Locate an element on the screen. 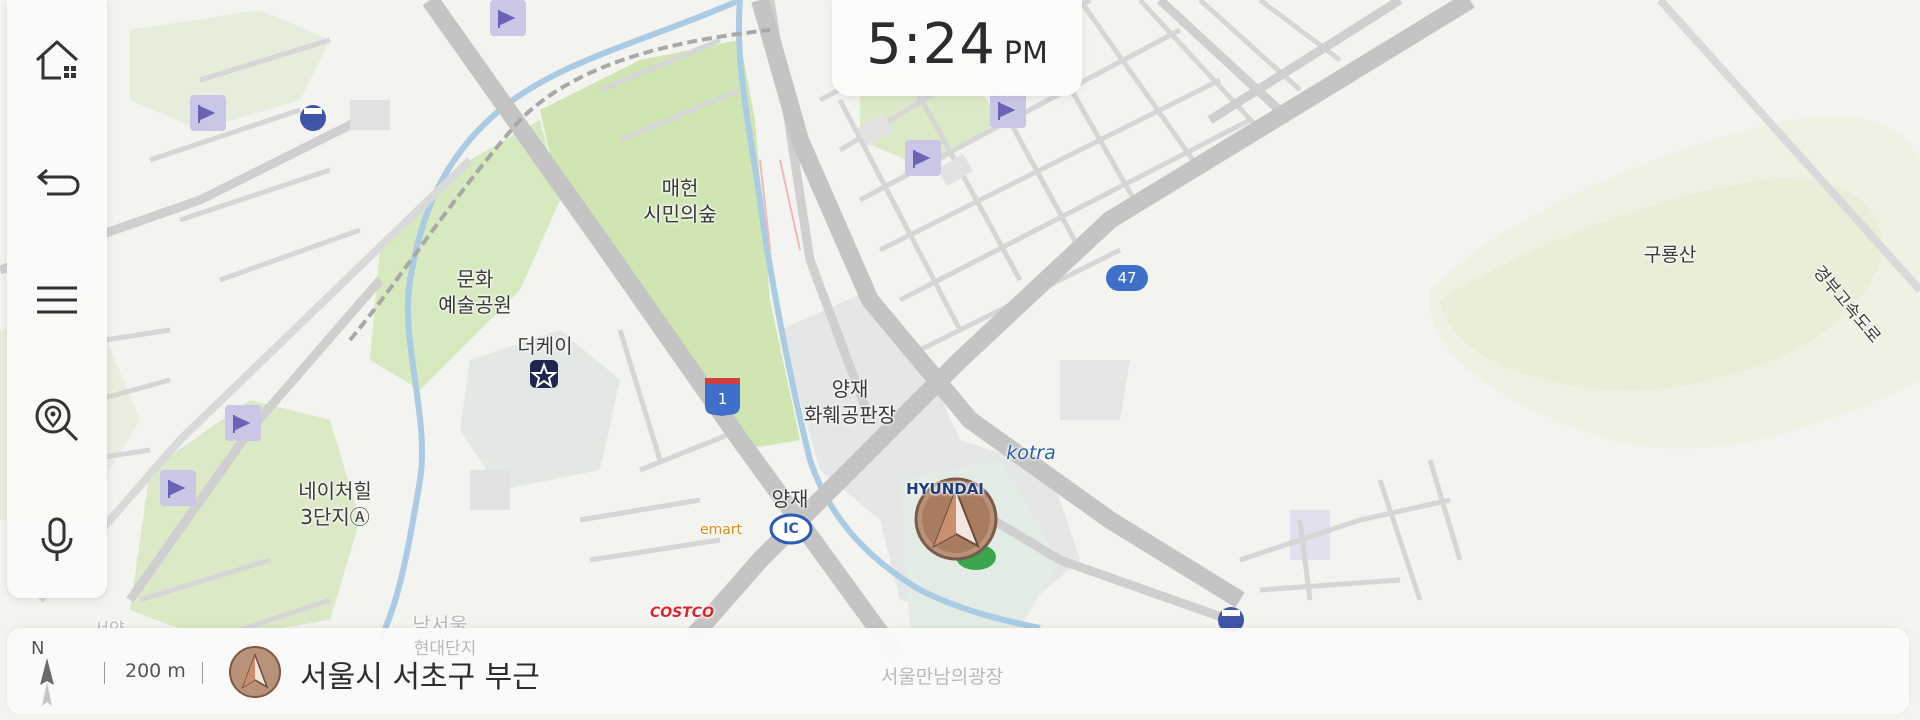 The width and height of the screenshot is (1920, 720). clock-ampm: PM is located at coordinates (1025, 53).